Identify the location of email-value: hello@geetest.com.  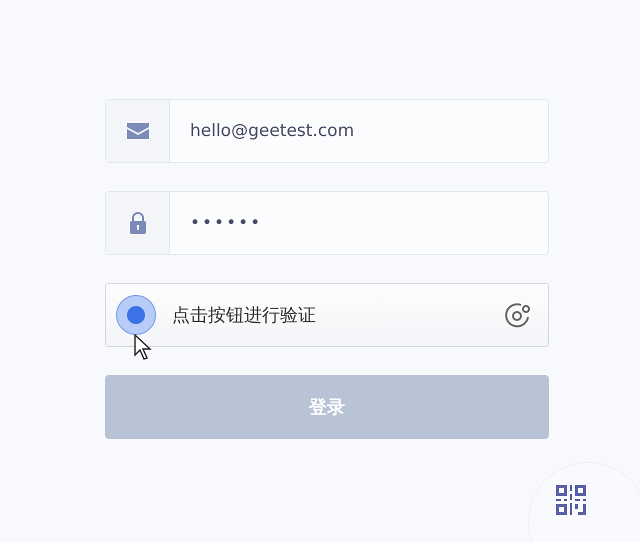
(272, 131).